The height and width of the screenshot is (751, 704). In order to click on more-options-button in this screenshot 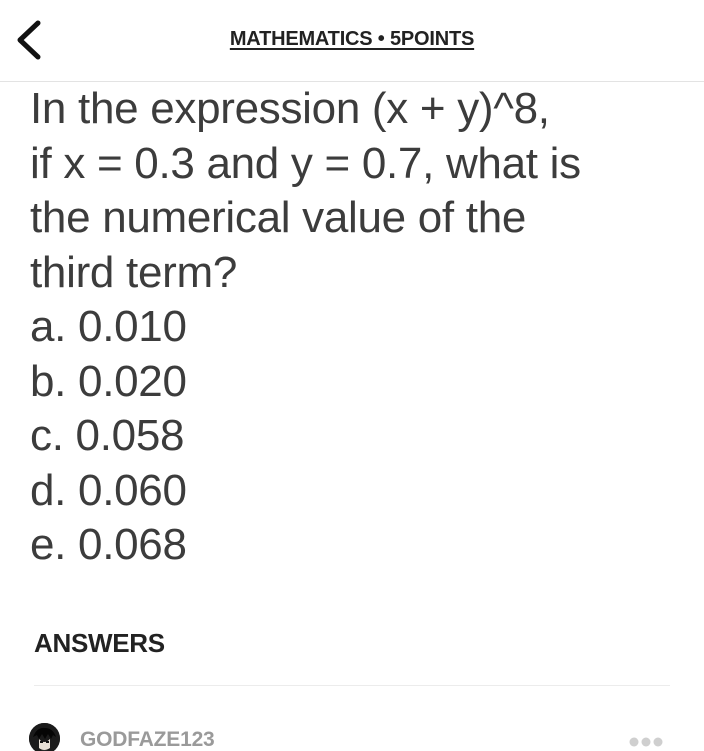, I will do `click(648, 742)`.